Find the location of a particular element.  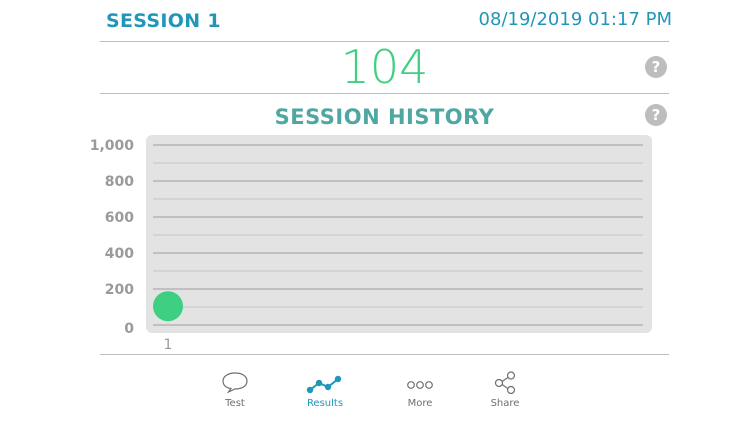

ellipsis-icon is located at coordinates (420, 385).